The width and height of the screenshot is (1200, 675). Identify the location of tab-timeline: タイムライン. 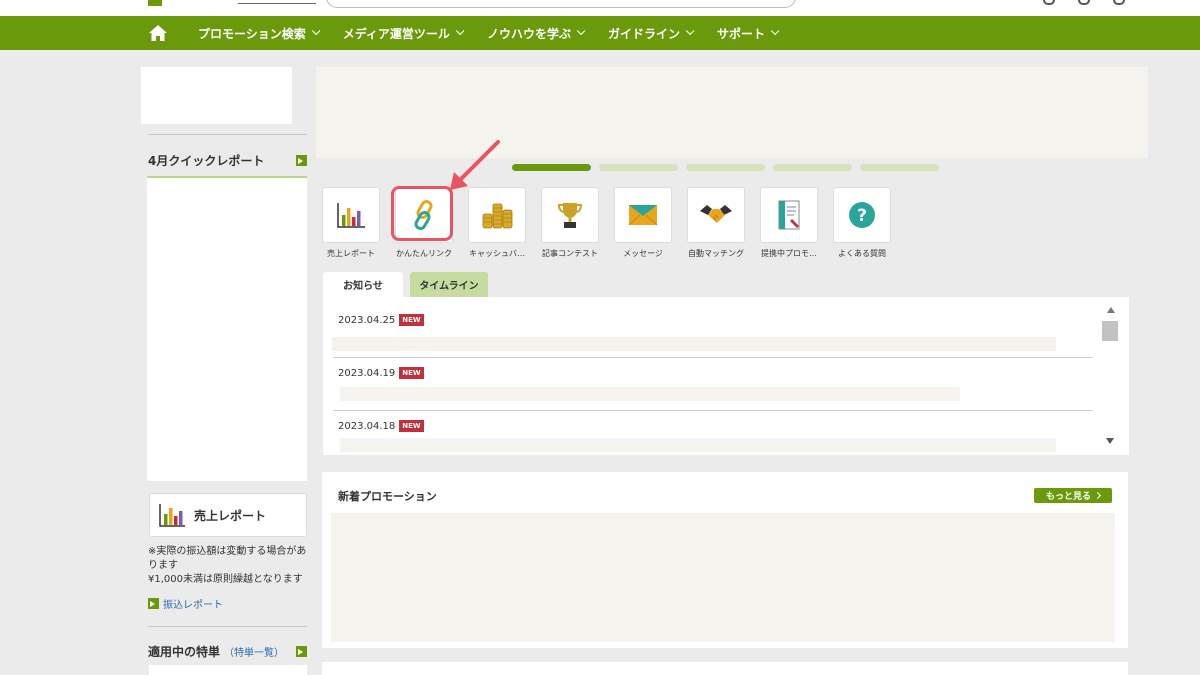
(449, 284).